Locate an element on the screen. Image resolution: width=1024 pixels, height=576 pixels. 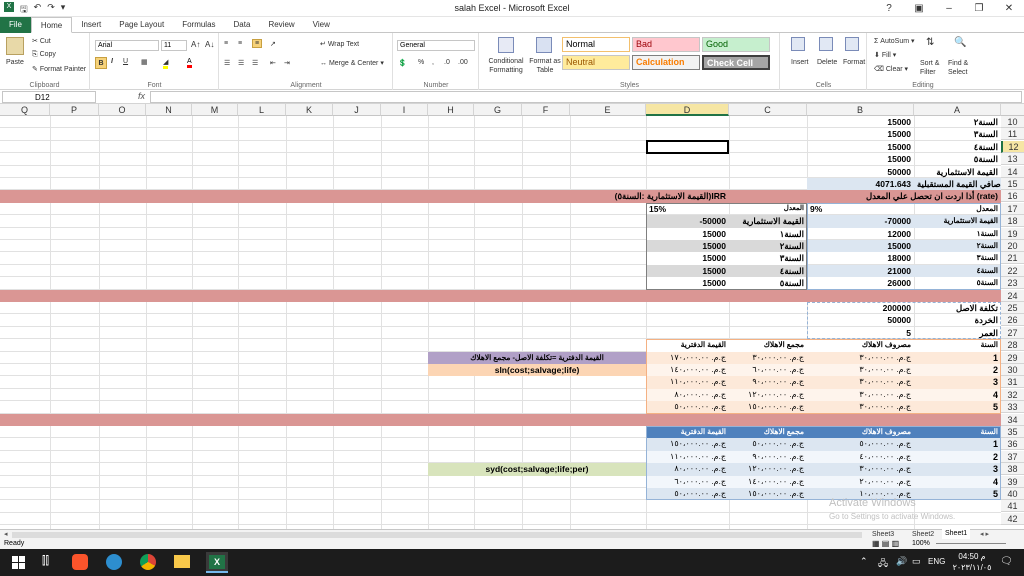
column-header-c: C is located at coordinates (768, 110).